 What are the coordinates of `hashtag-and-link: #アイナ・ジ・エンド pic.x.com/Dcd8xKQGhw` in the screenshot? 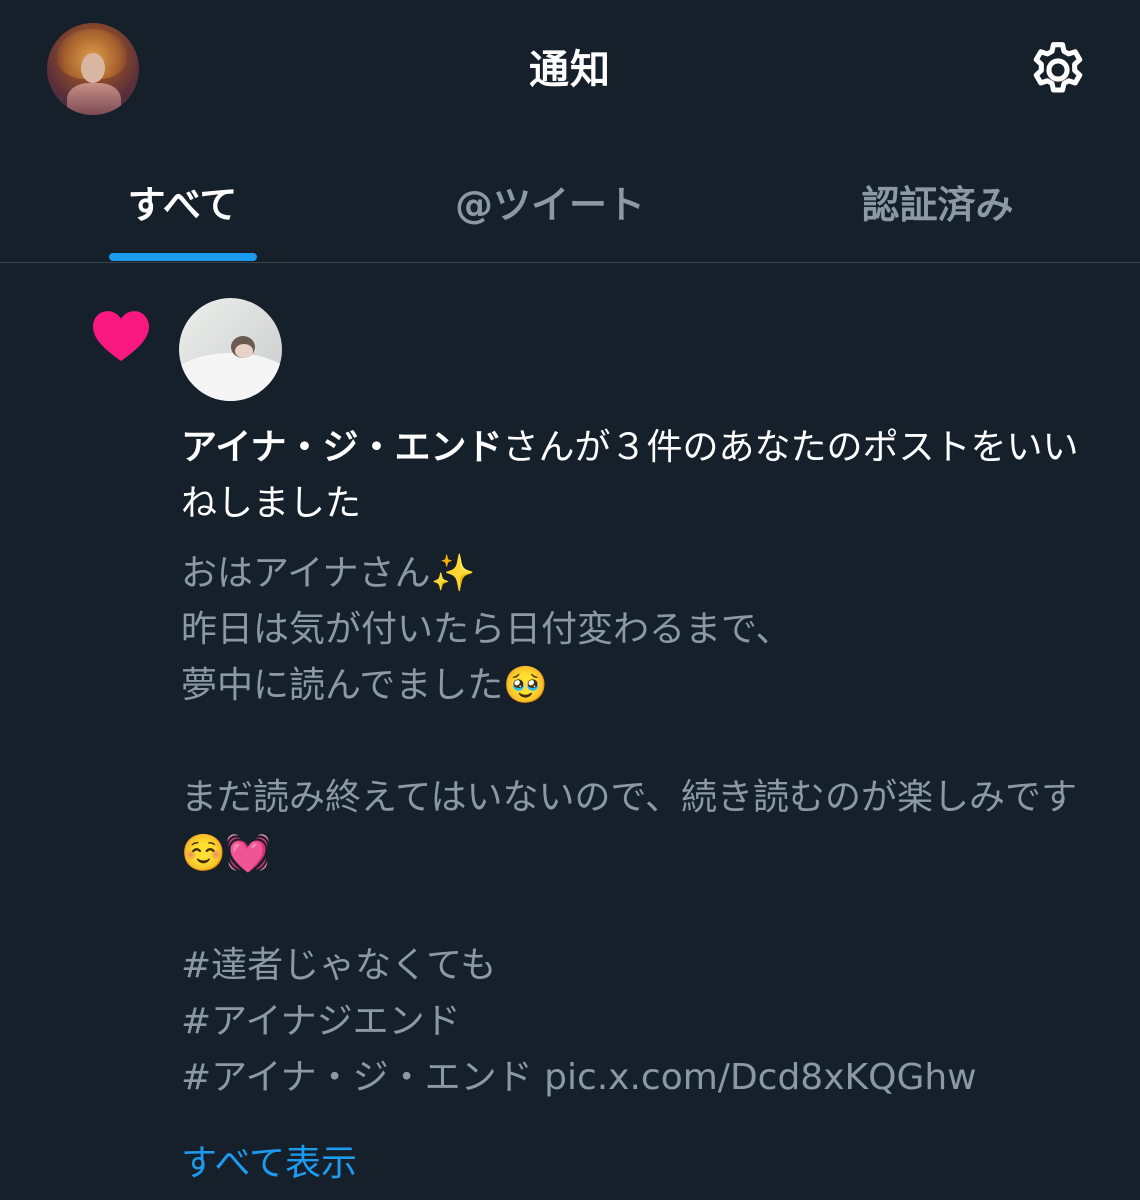 It's located at (641, 1078).